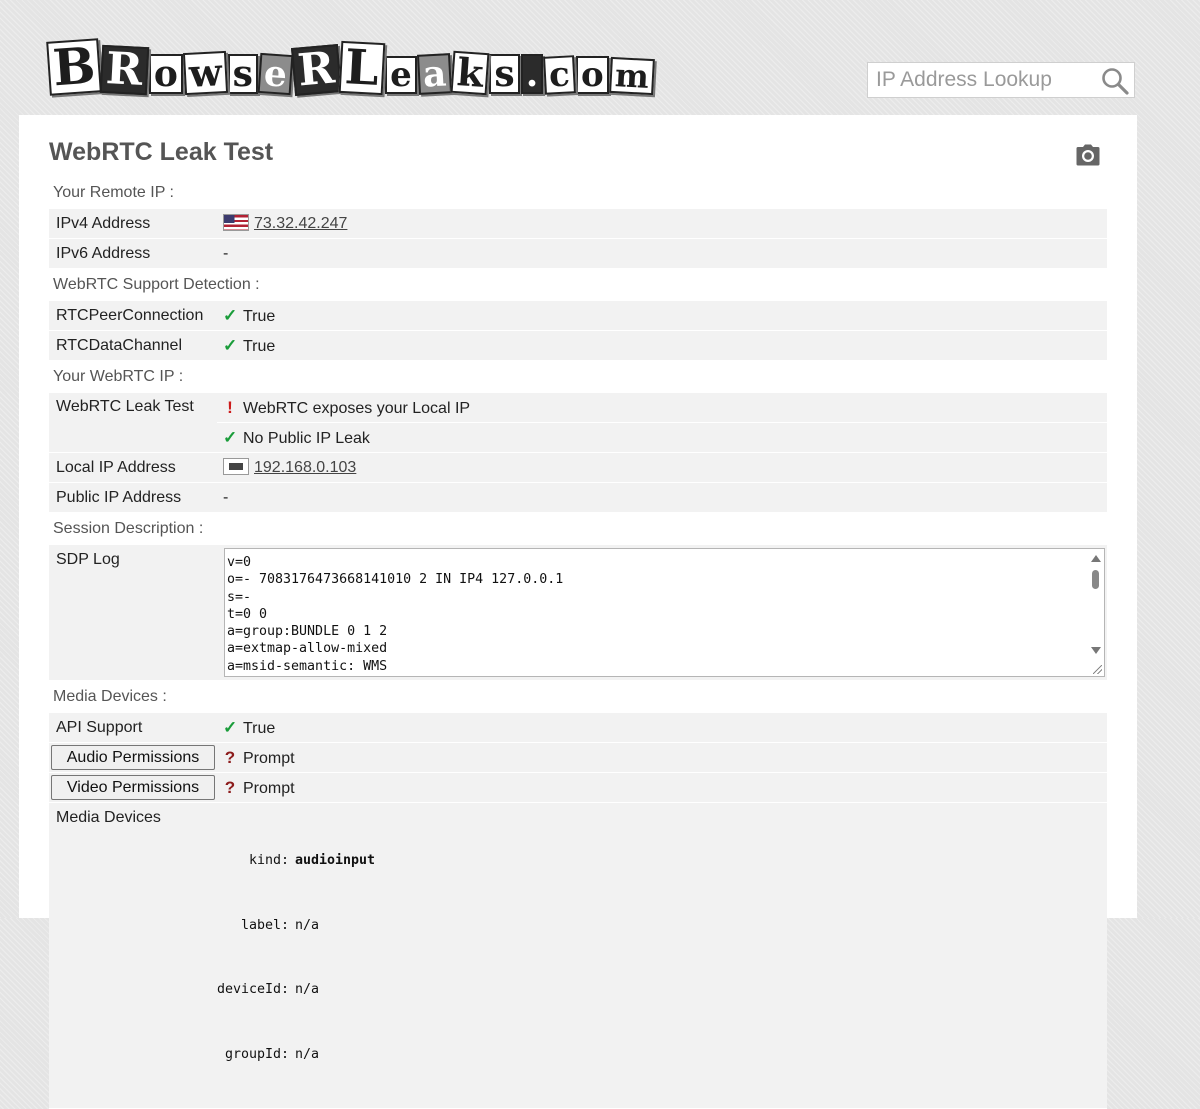  I want to click on api-support-row: API Support ✓ True, so click(578, 728).